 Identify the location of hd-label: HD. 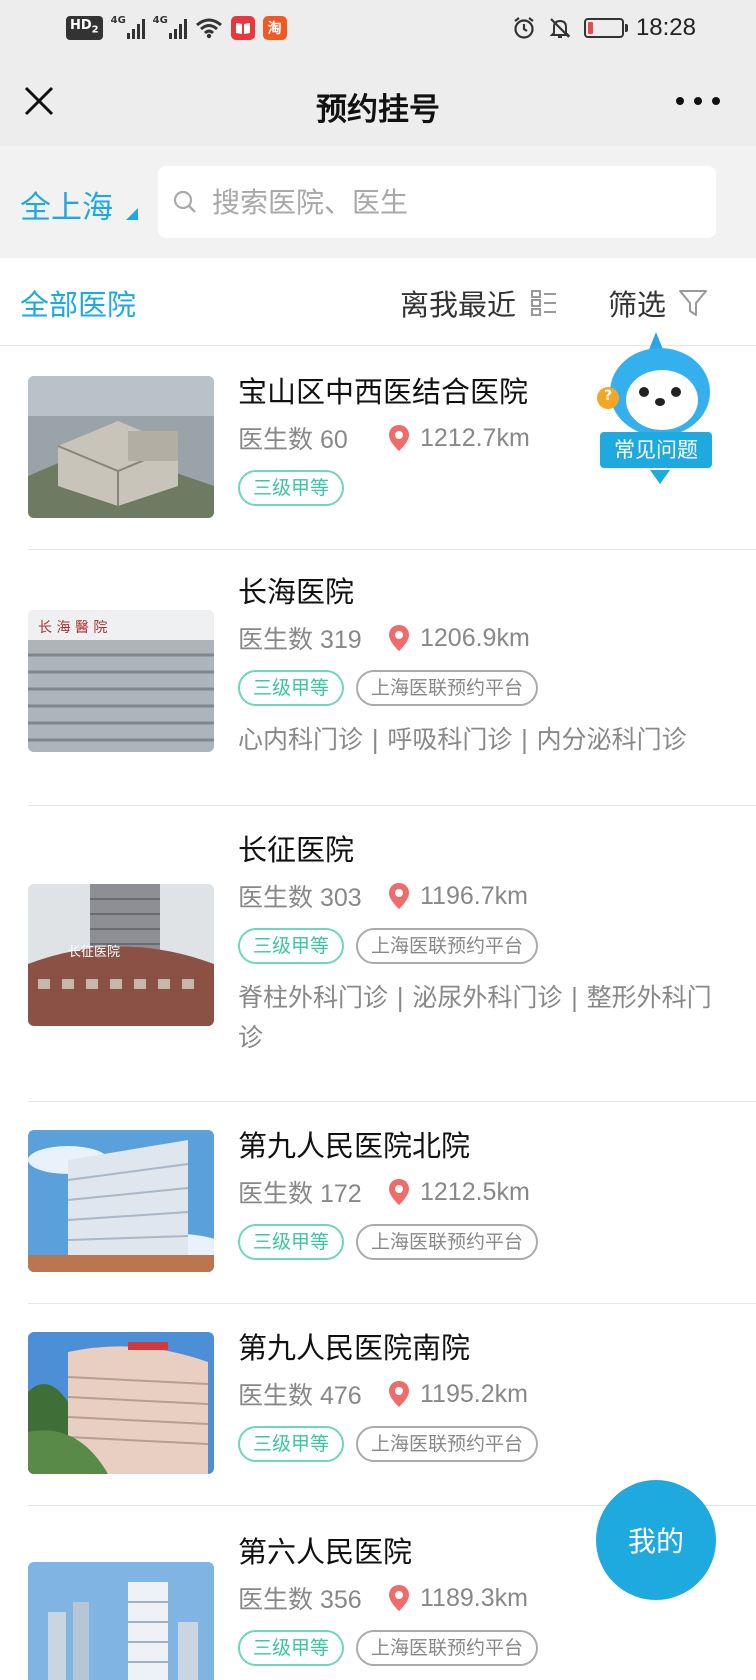
(81, 25).